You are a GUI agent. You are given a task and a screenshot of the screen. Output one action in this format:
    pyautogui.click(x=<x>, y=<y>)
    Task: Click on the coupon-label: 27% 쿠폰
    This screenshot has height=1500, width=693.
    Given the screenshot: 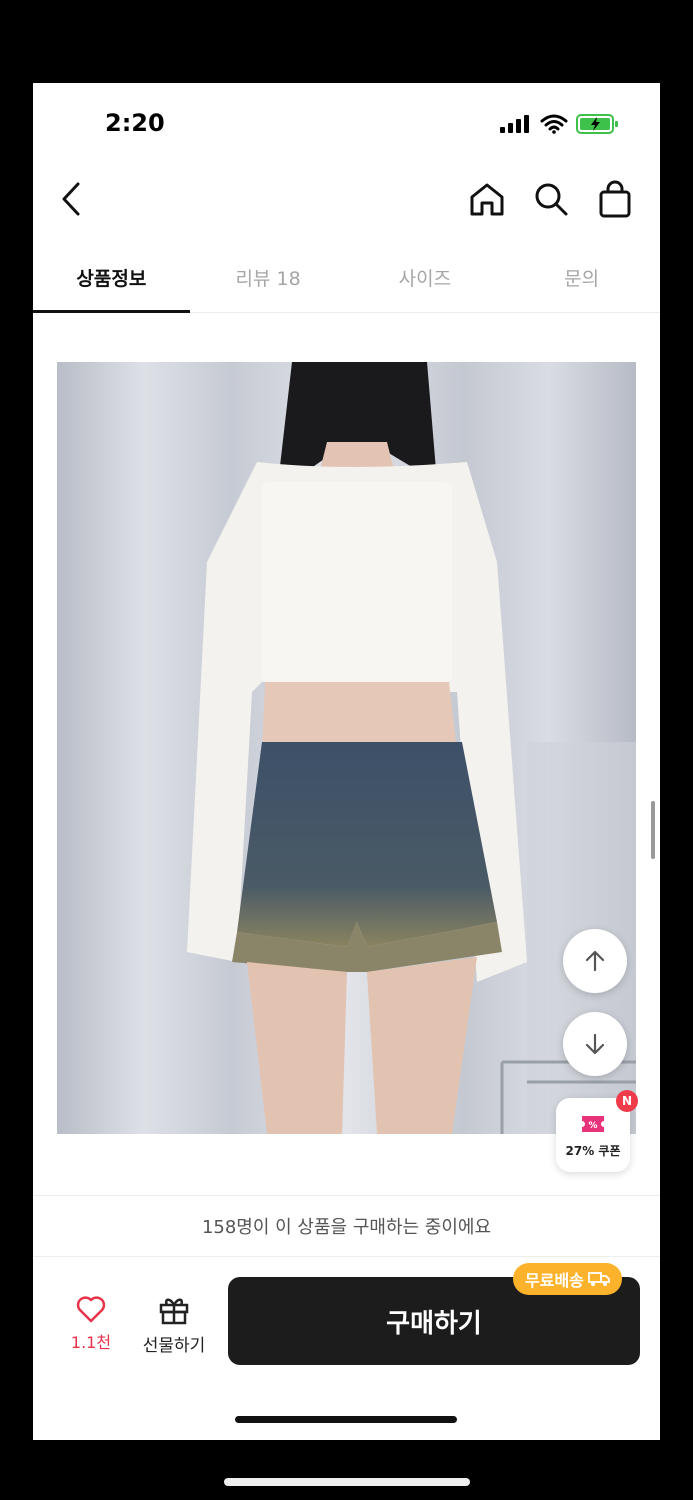 What is the action you would take?
    pyautogui.click(x=593, y=1151)
    